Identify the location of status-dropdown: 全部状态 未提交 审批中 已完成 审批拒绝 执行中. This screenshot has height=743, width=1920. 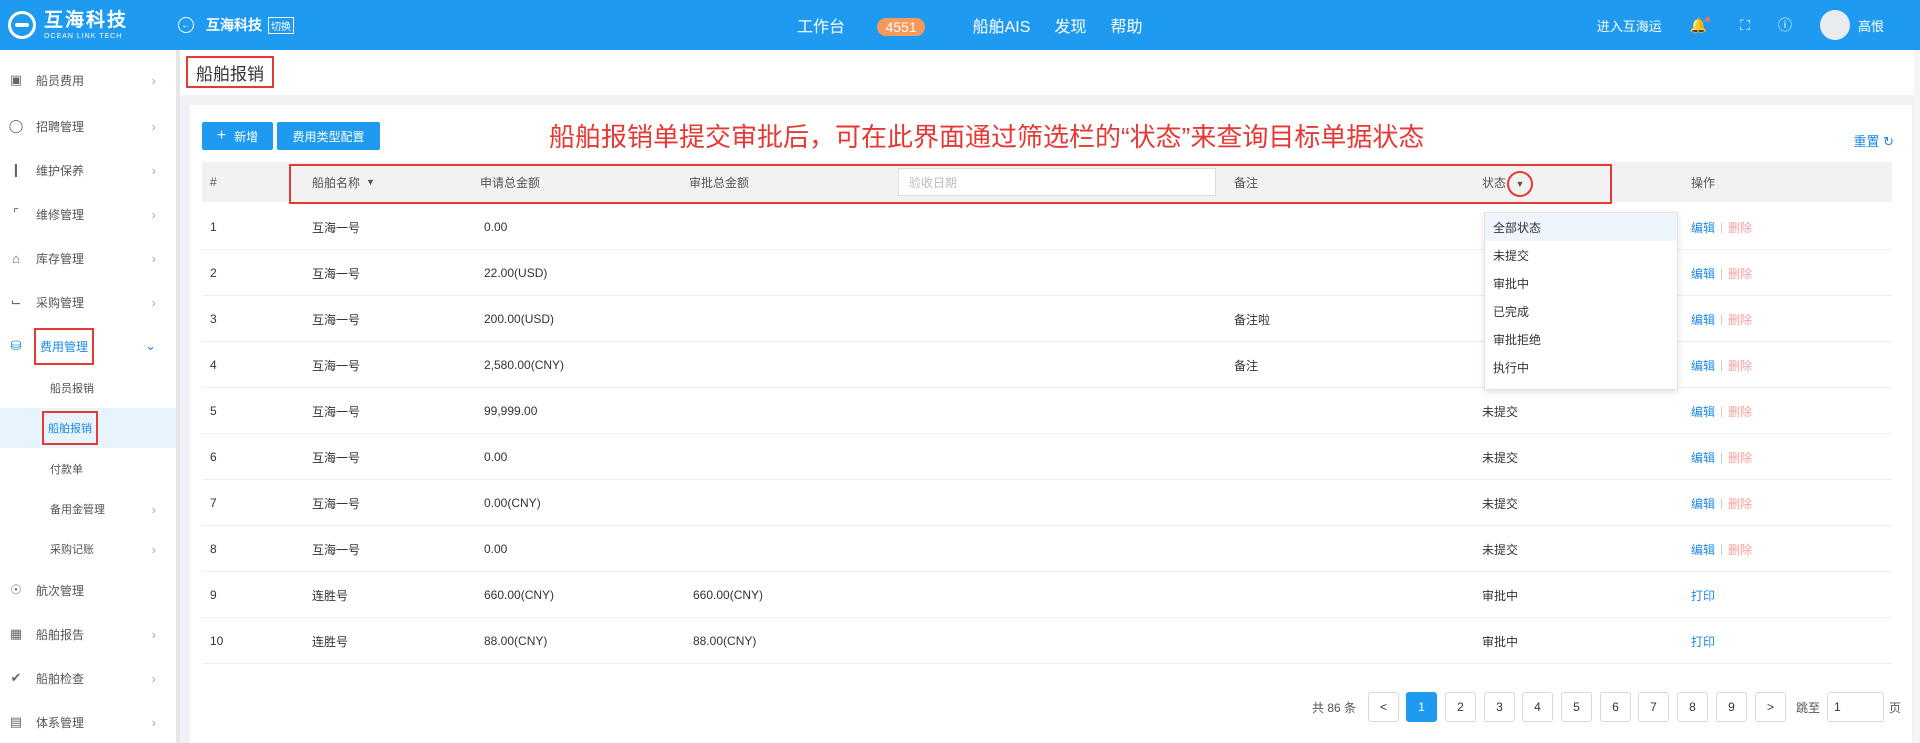
(1581, 301).